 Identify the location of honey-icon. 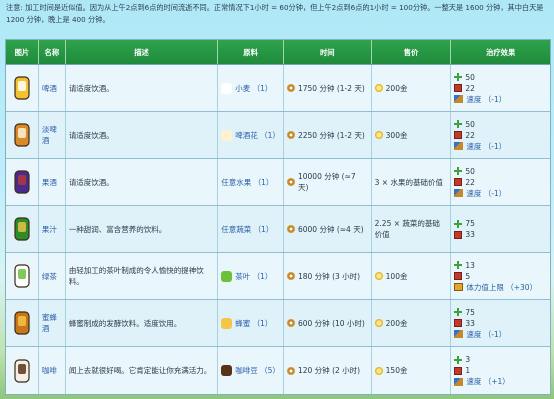
(227, 323).